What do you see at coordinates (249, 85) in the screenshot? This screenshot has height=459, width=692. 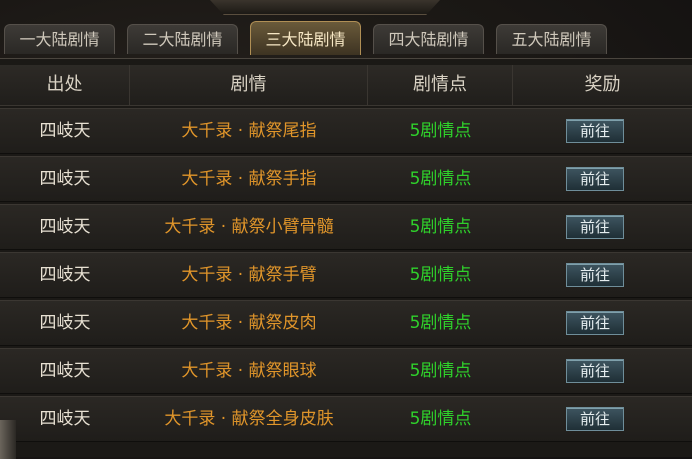 I see `header-story: 剧情` at bounding box center [249, 85].